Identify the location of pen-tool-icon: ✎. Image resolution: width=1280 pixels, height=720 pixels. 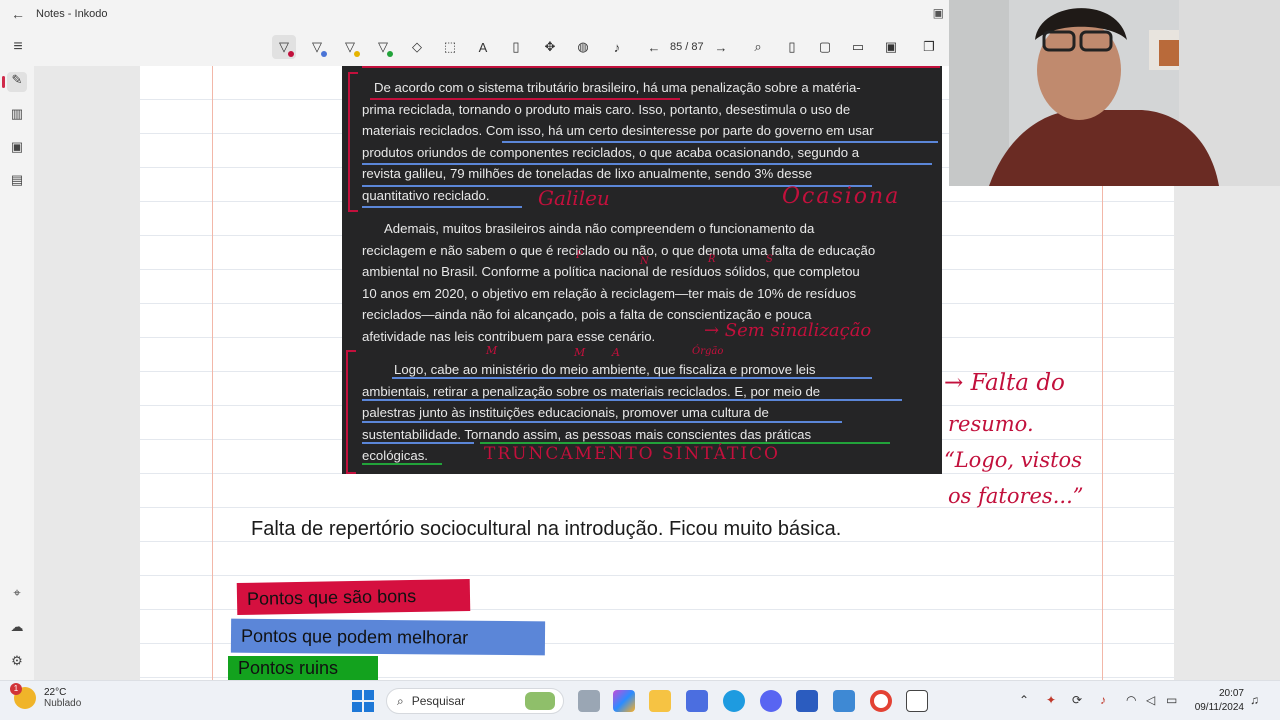
(14, 82).